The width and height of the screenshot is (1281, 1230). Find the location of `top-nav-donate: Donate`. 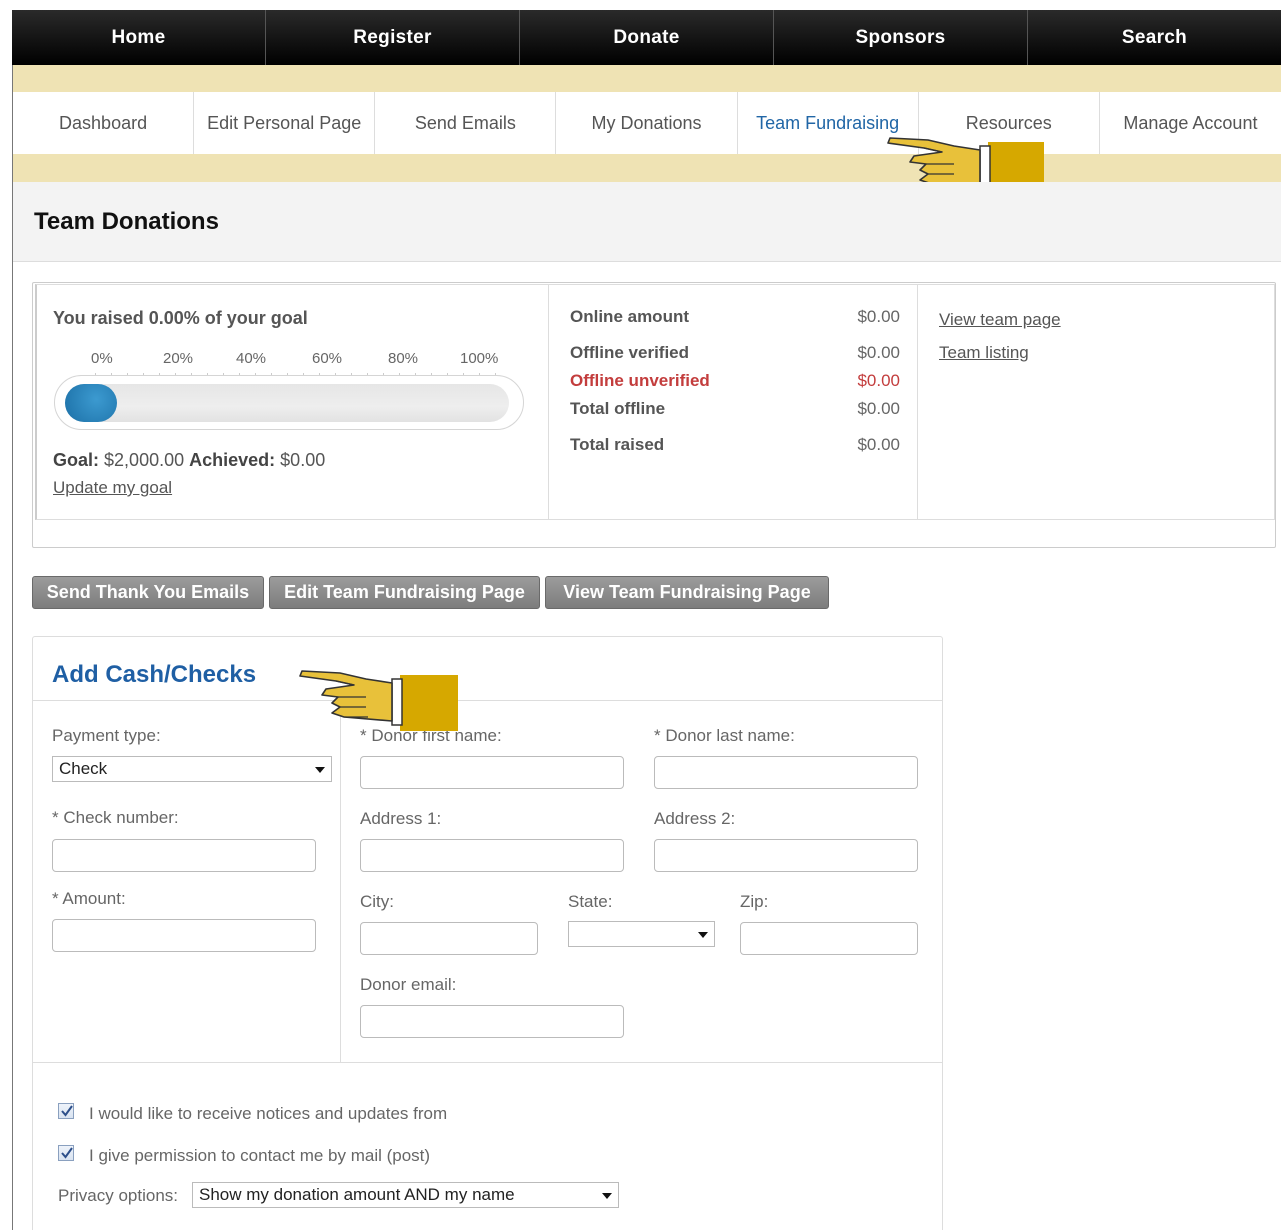

top-nav-donate: Donate is located at coordinates (647, 37).